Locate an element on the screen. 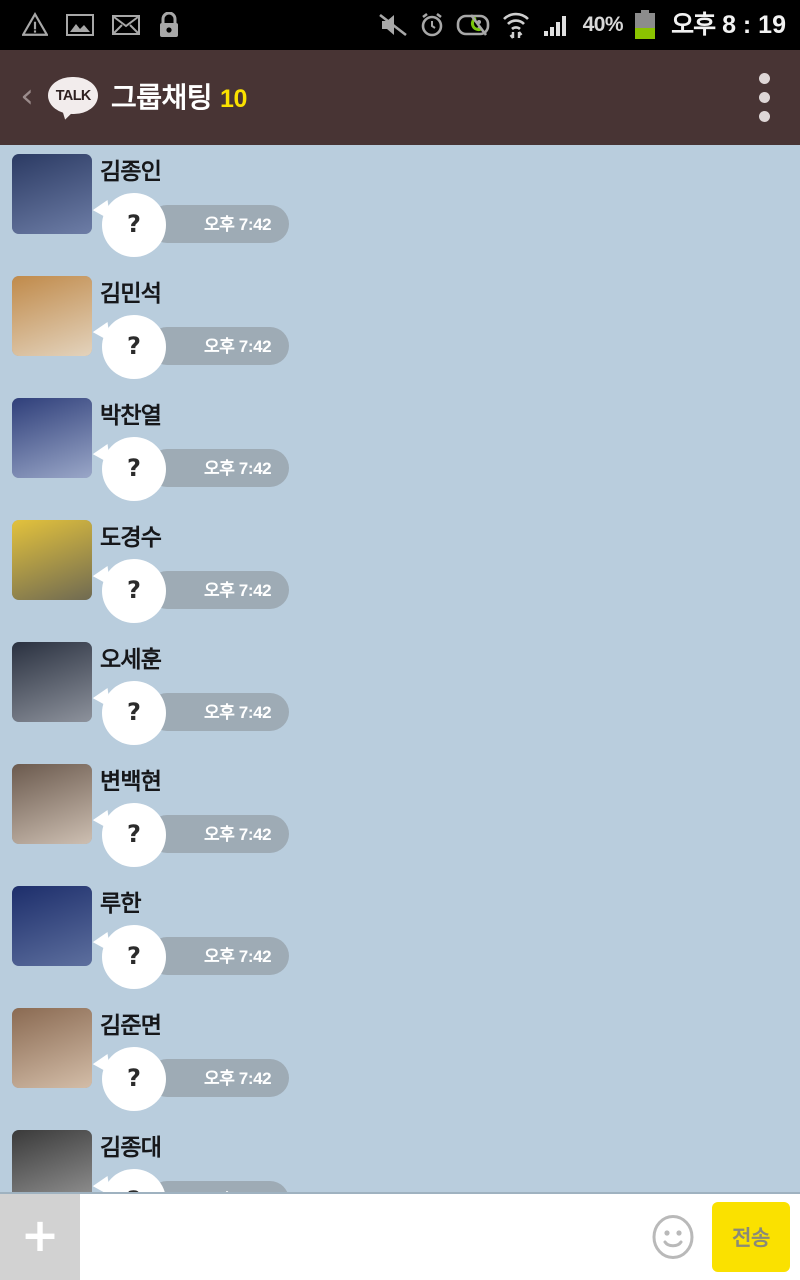 The image size is (800, 1280). battery-icon is located at coordinates (645, 24).